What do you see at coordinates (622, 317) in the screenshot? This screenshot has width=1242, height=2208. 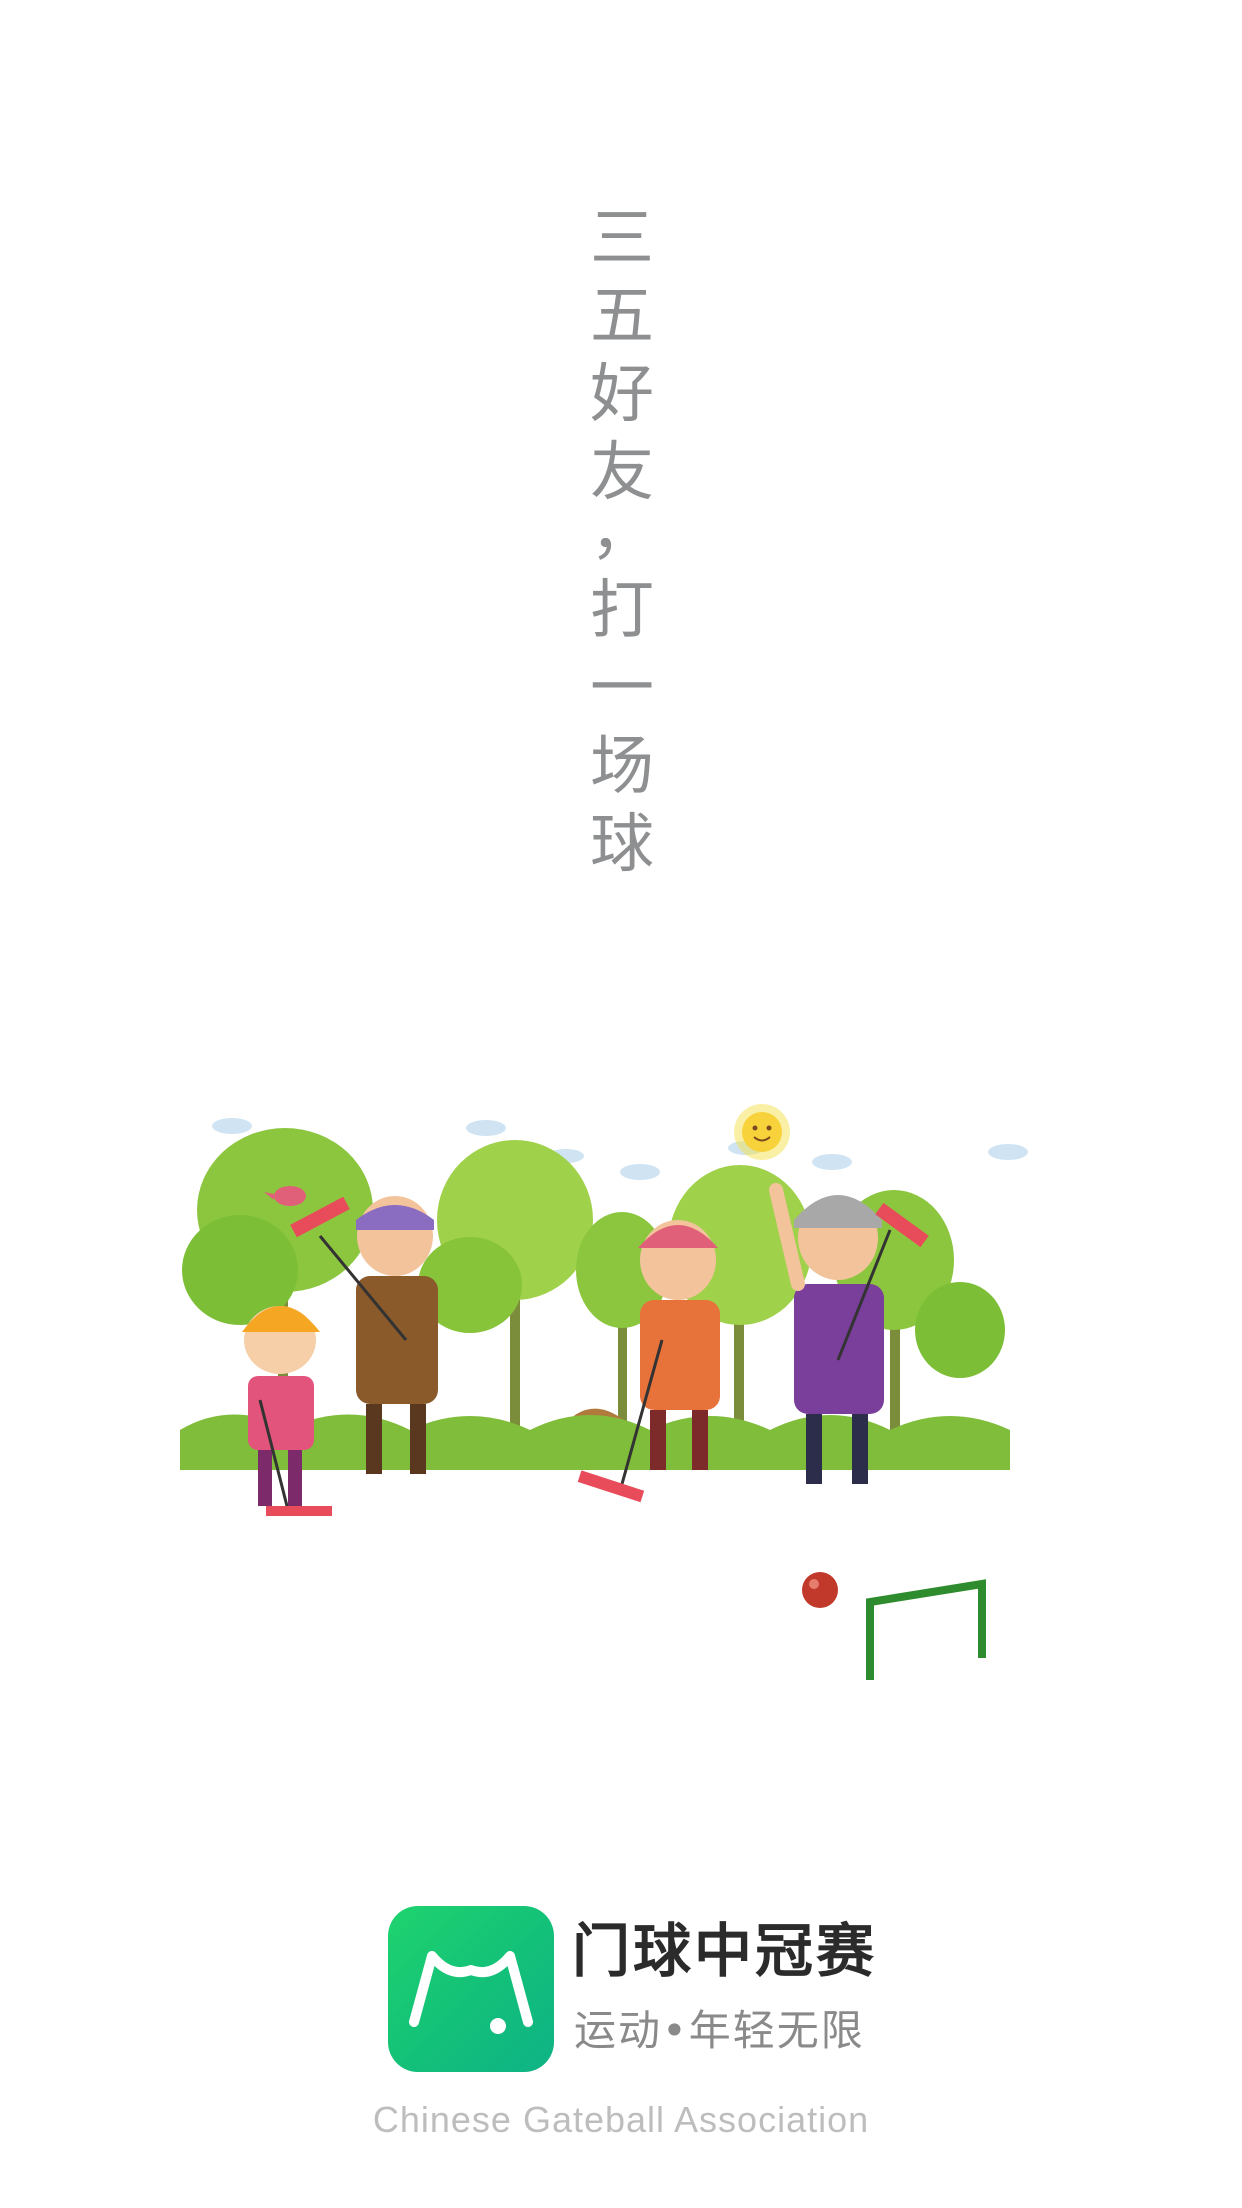 I see `slogan-char: 五` at bounding box center [622, 317].